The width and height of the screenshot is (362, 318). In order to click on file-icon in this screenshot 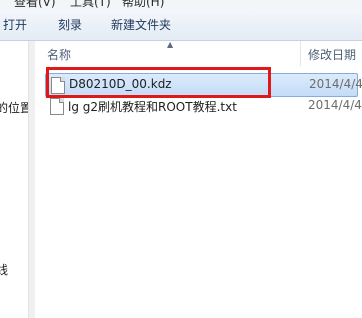, I will do `click(58, 85)`.